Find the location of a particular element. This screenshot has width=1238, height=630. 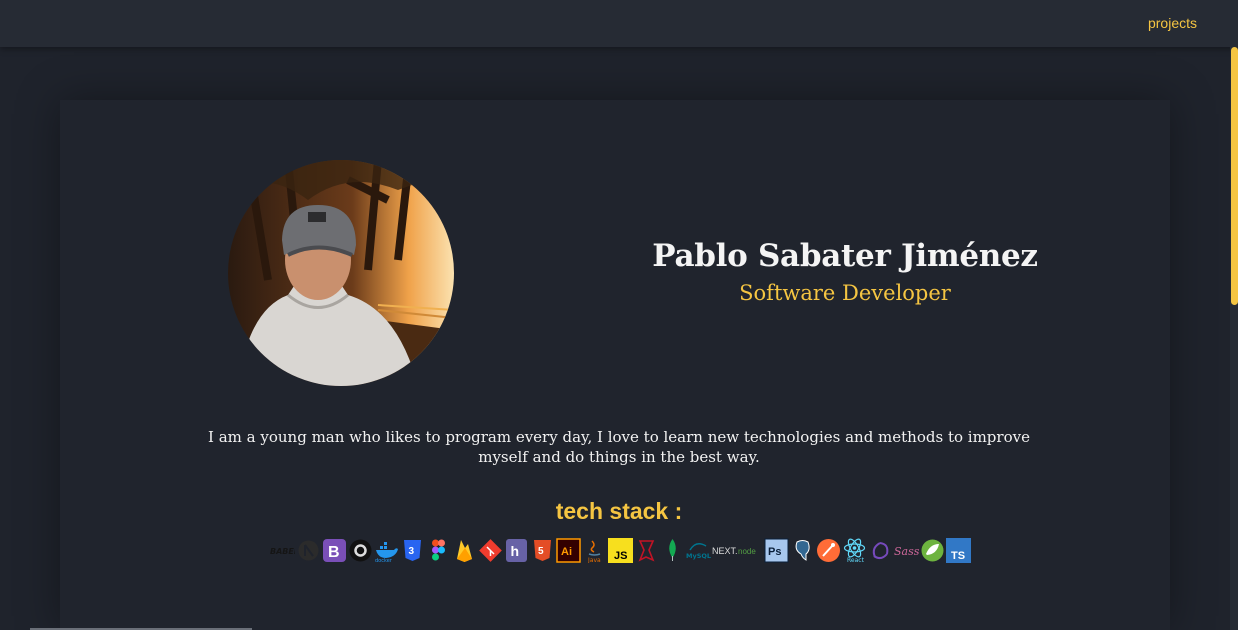

scrollbar-thumb is located at coordinates (1234, 176).